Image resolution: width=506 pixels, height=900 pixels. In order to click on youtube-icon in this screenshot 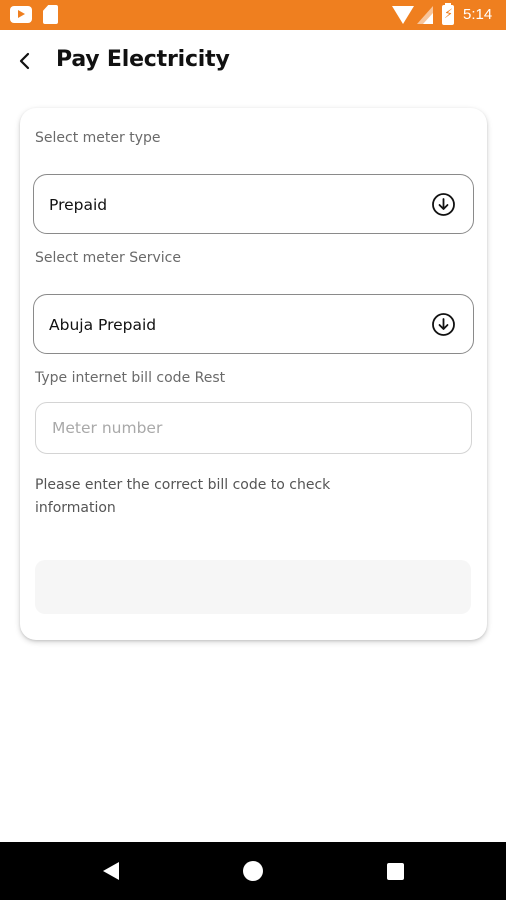, I will do `click(21, 14)`.